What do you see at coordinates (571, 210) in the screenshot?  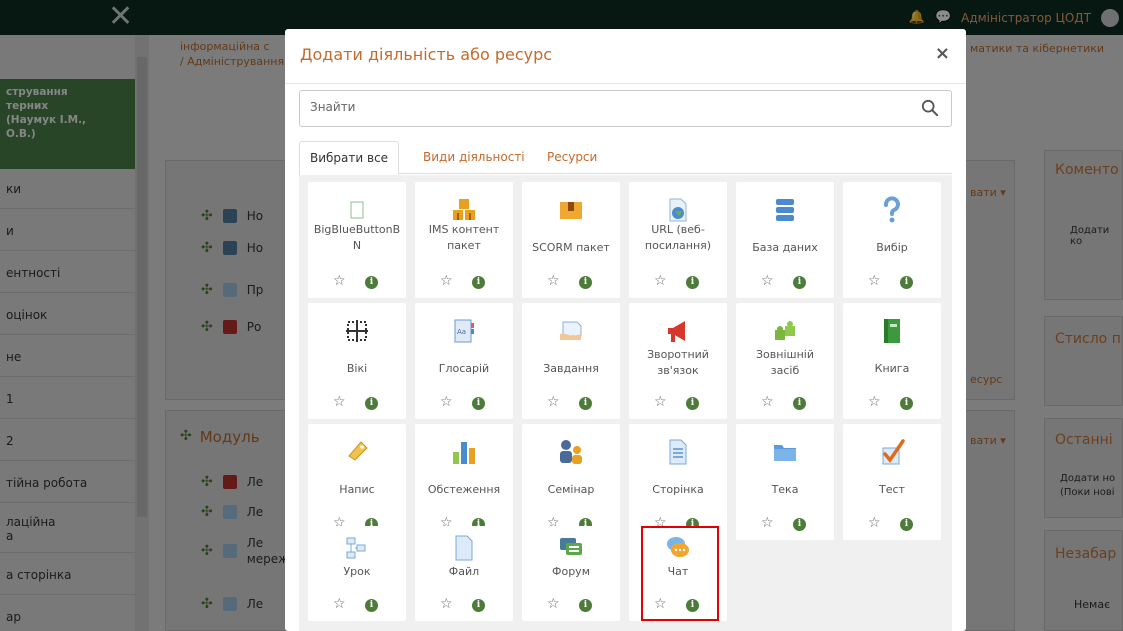 I see `scorm-package-icon` at bounding box center [571, 210].